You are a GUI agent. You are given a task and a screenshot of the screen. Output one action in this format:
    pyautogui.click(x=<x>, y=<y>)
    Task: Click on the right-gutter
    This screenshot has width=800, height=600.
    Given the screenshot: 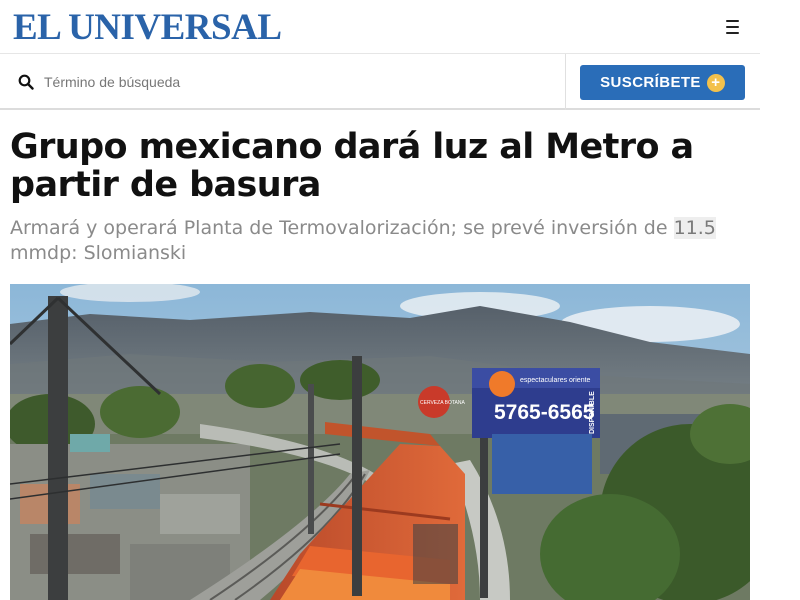 What is the action you would take?
    pyautogui.click(x=780, y=300)
    